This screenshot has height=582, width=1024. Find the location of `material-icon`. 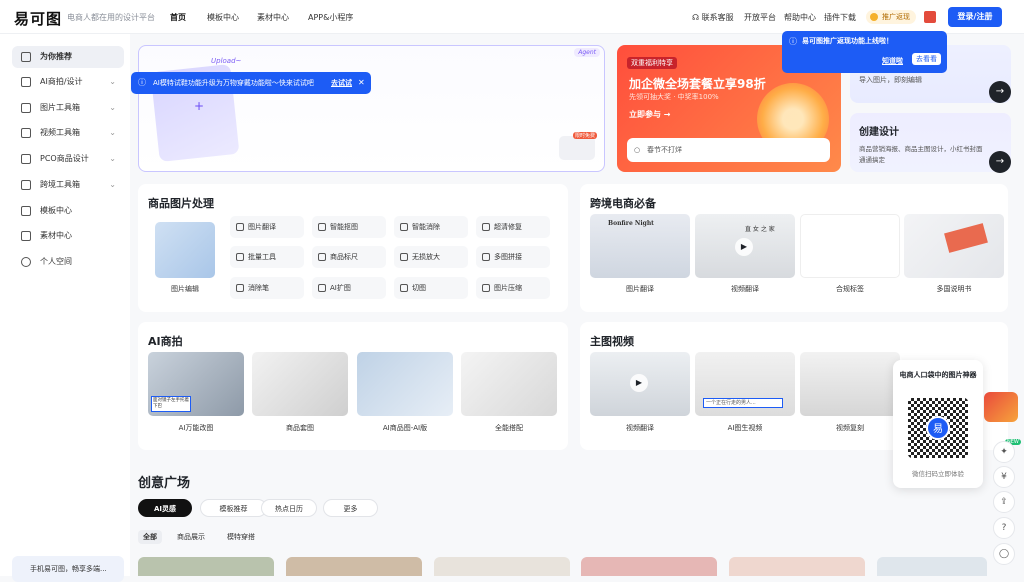

material-icon is located at coordinates (26, 236).